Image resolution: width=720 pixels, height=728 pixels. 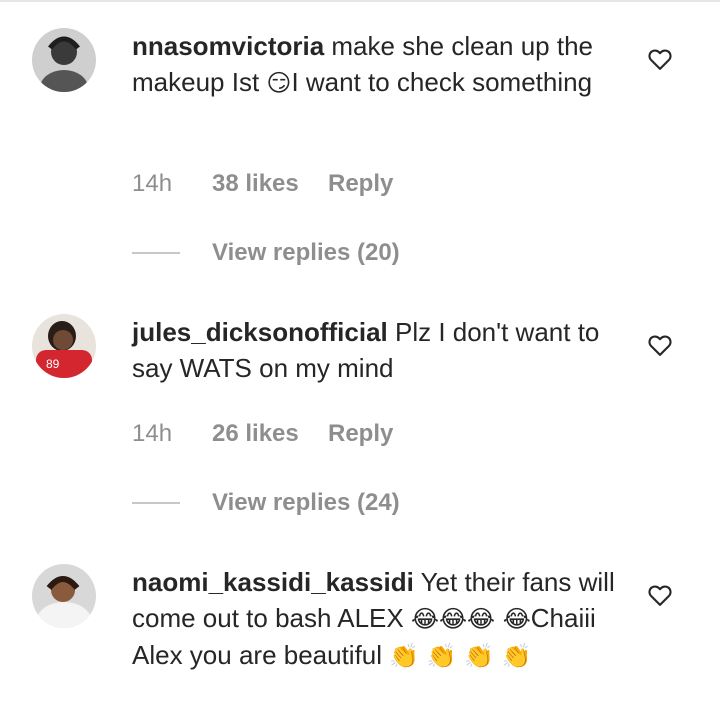 I want to click on svg-text: 89, so click(x=53, y=364).